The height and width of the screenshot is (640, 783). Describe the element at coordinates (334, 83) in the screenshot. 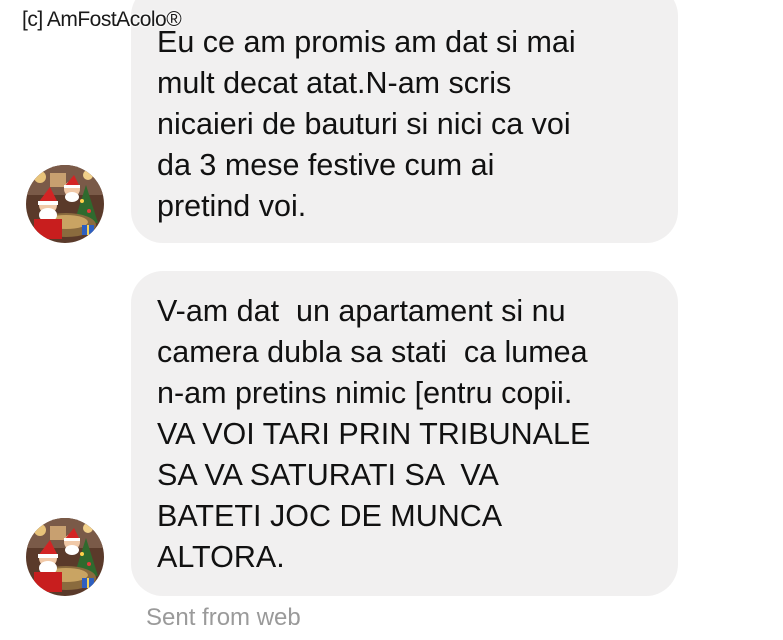

I see `message-line: mult decat atat.N-am scris` at that location.